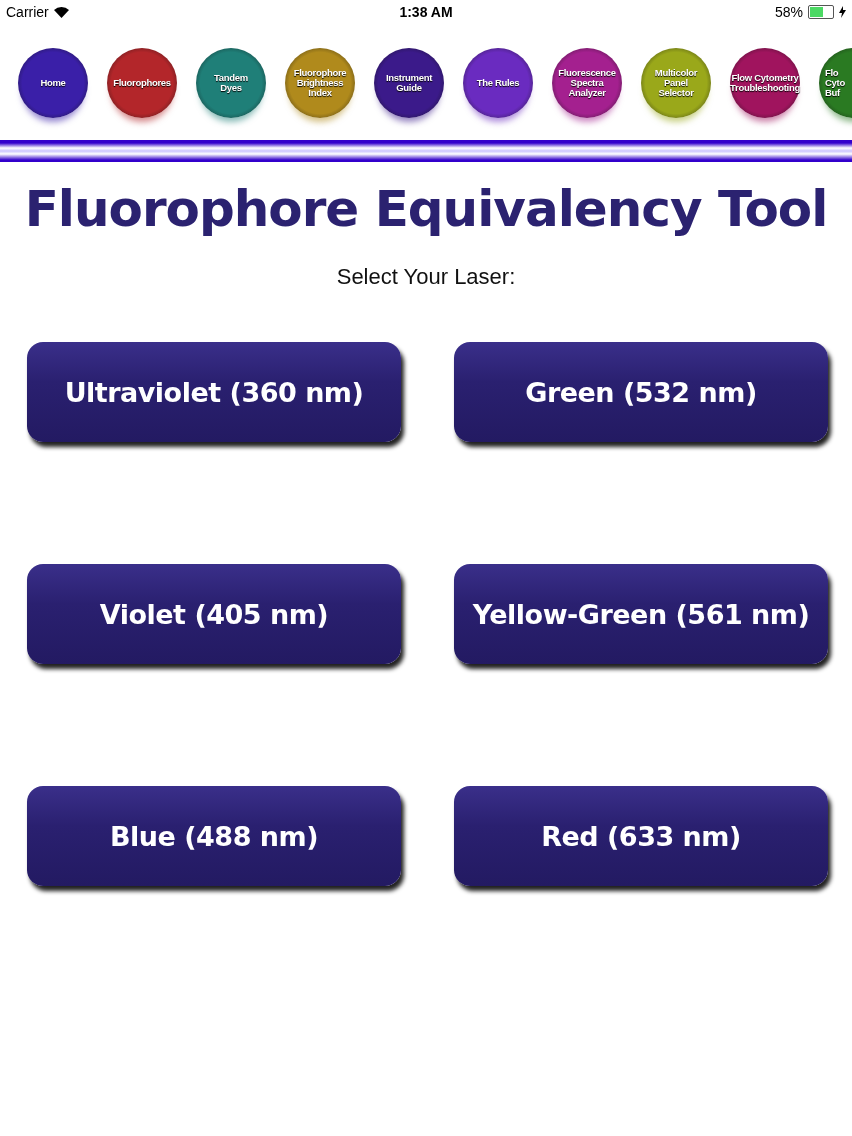  What do you see at coordinates (587, 83) in the screenshot?
I see `nav-orb-button: Fluorescence Spectra Analyzer` at bounding box center [587, 83].